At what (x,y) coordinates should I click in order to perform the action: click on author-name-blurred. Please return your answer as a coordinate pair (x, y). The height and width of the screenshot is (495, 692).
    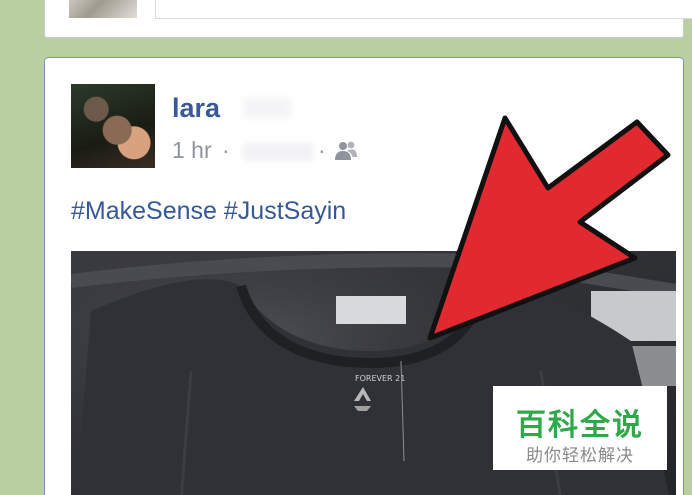
    Looking at the image, I should click on (267, 108).